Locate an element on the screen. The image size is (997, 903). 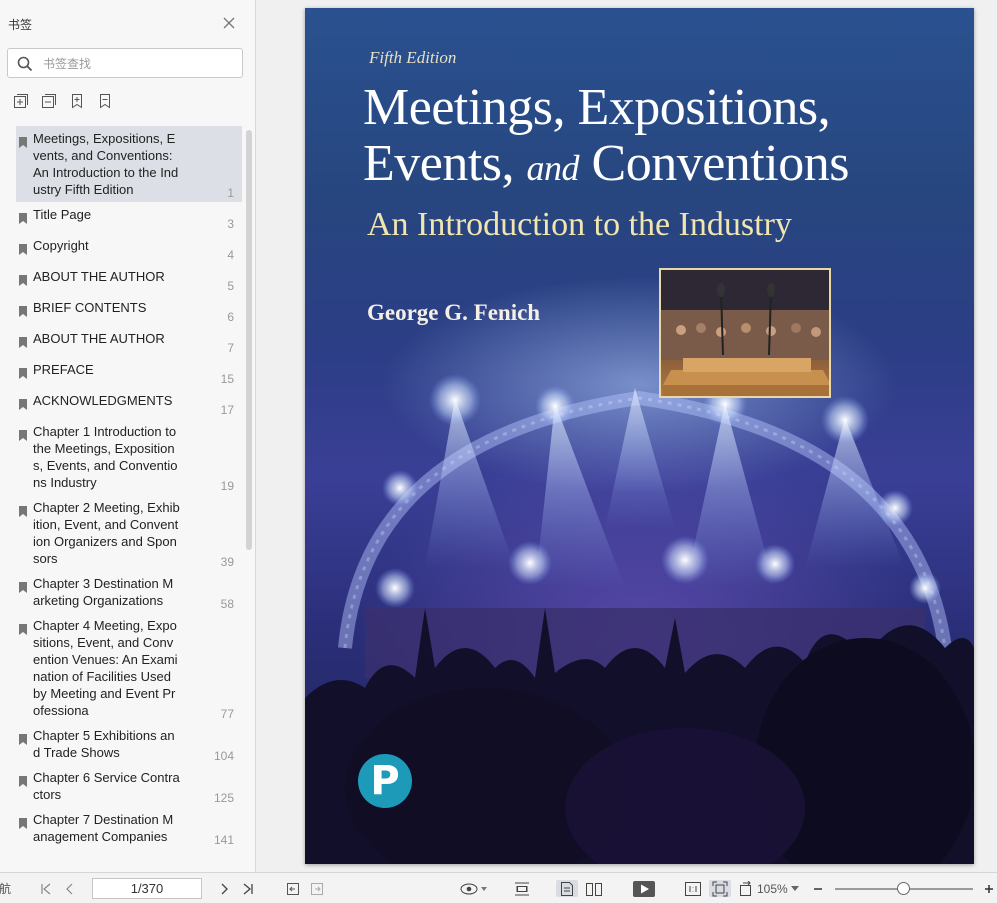
bookmark-item: ABOUT THE AUTHOR 7 is located at coordinates (129, 341).